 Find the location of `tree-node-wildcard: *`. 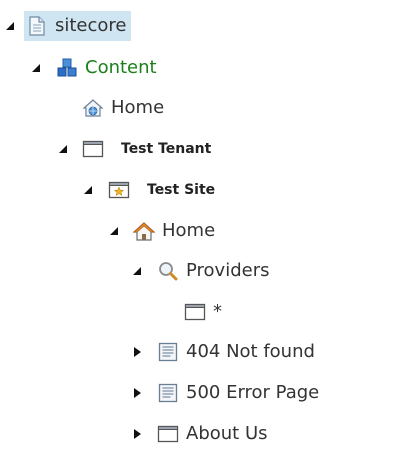

tree-node-wildcard: * is located at coordinates (204, 312).